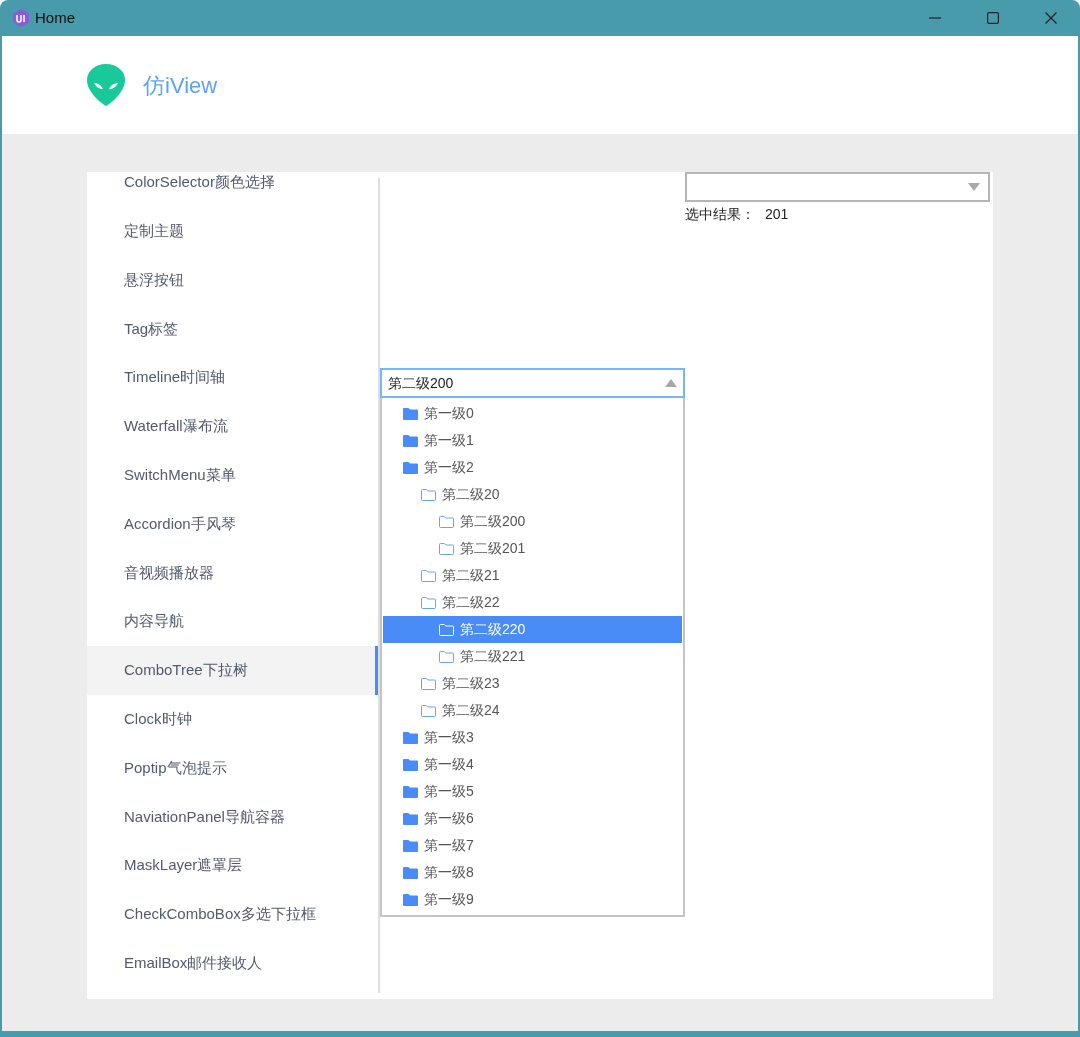  Describe the element at coordinates (232, 865) in the screenshot. I see `sidebar-item: MaskLayer遮罩层` at that location.